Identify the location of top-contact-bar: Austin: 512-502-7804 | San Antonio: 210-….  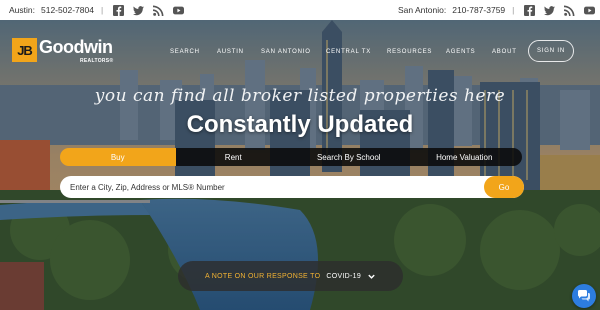
(300, 10).